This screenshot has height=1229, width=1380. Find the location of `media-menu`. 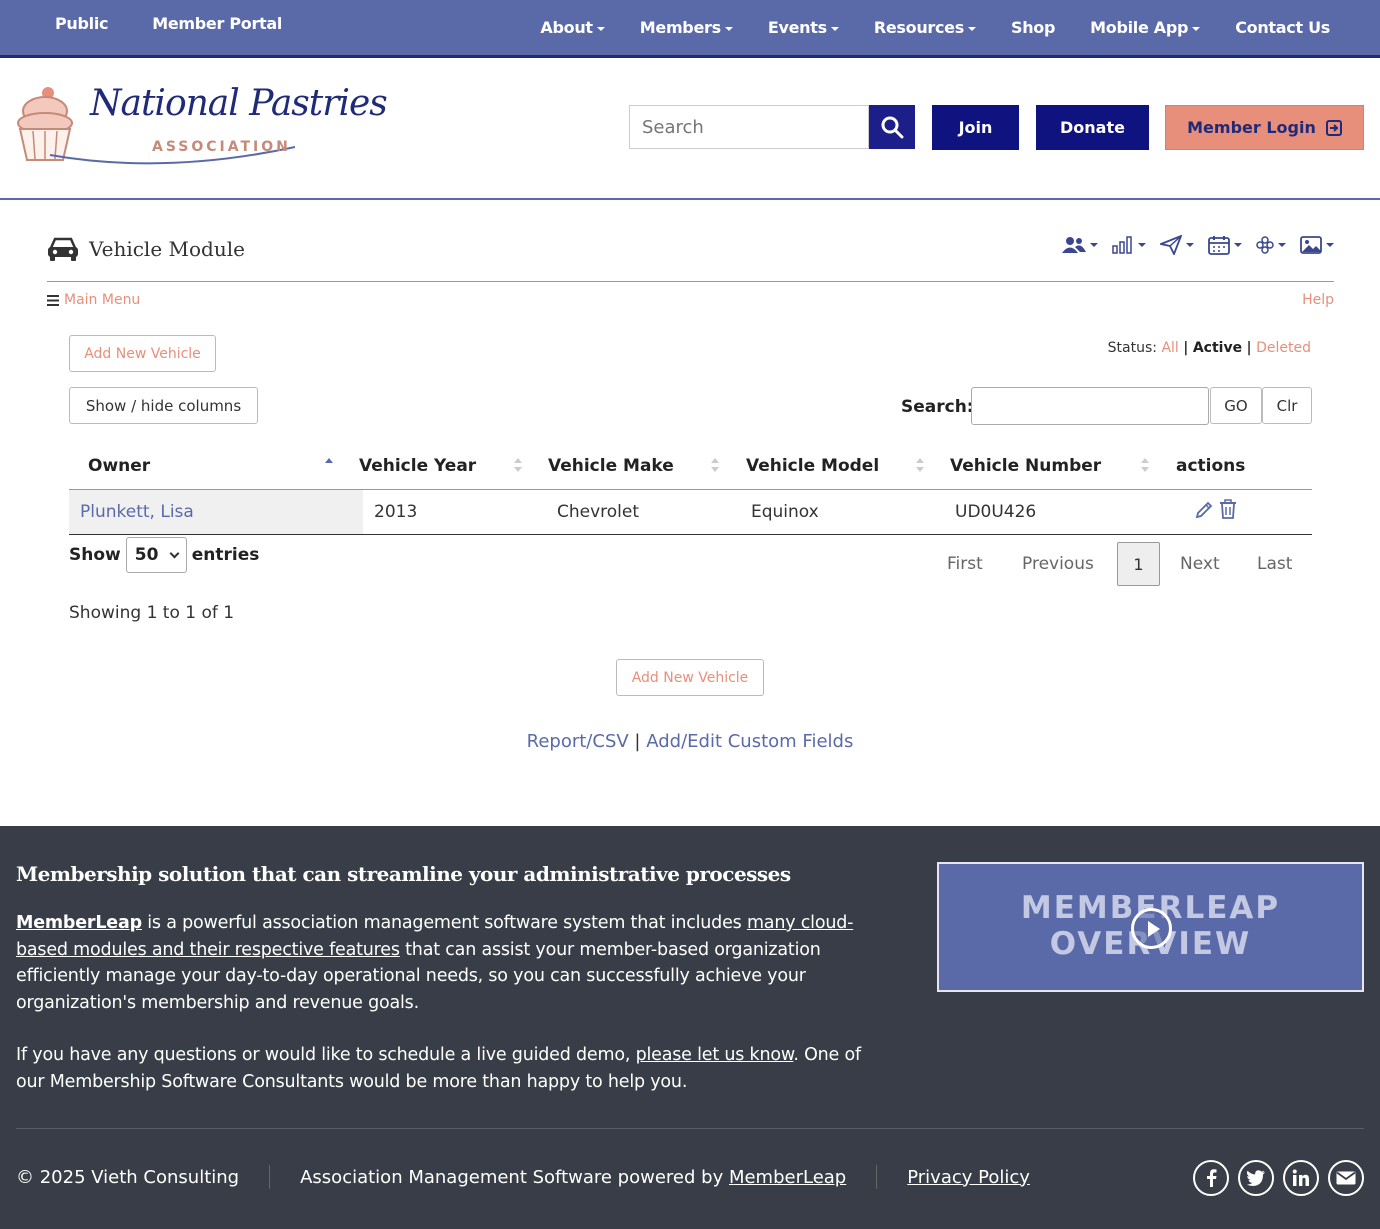

media-menu is located at coordinates (1317, 245).